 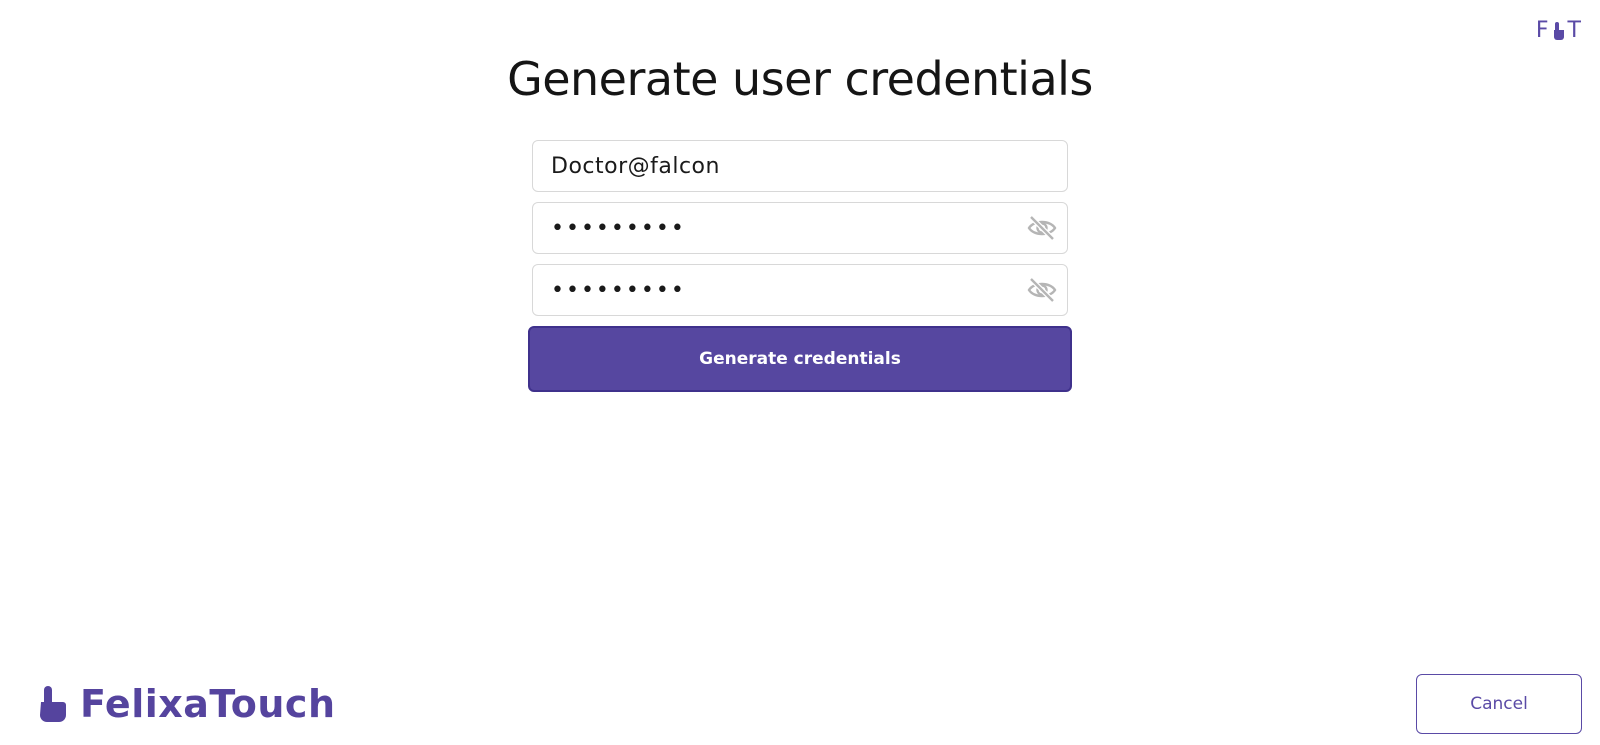 I want to click on corner-logo-right: T, so click(x=1574, y=30).